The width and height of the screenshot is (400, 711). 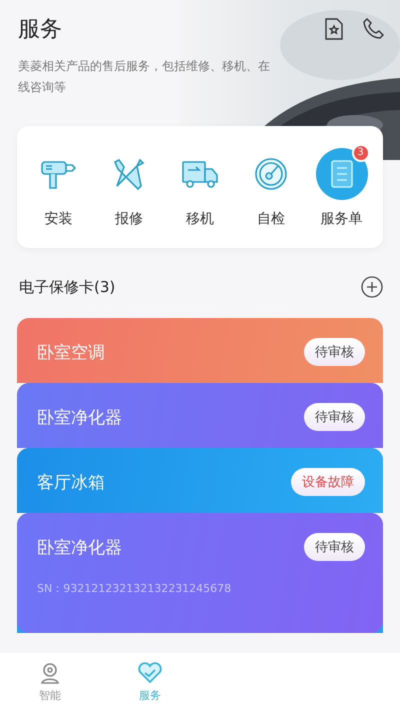 What do you see at coordinates (129, 219) in the screenshot?
I see `service-label: 报修` at bounding box center [129, 219].